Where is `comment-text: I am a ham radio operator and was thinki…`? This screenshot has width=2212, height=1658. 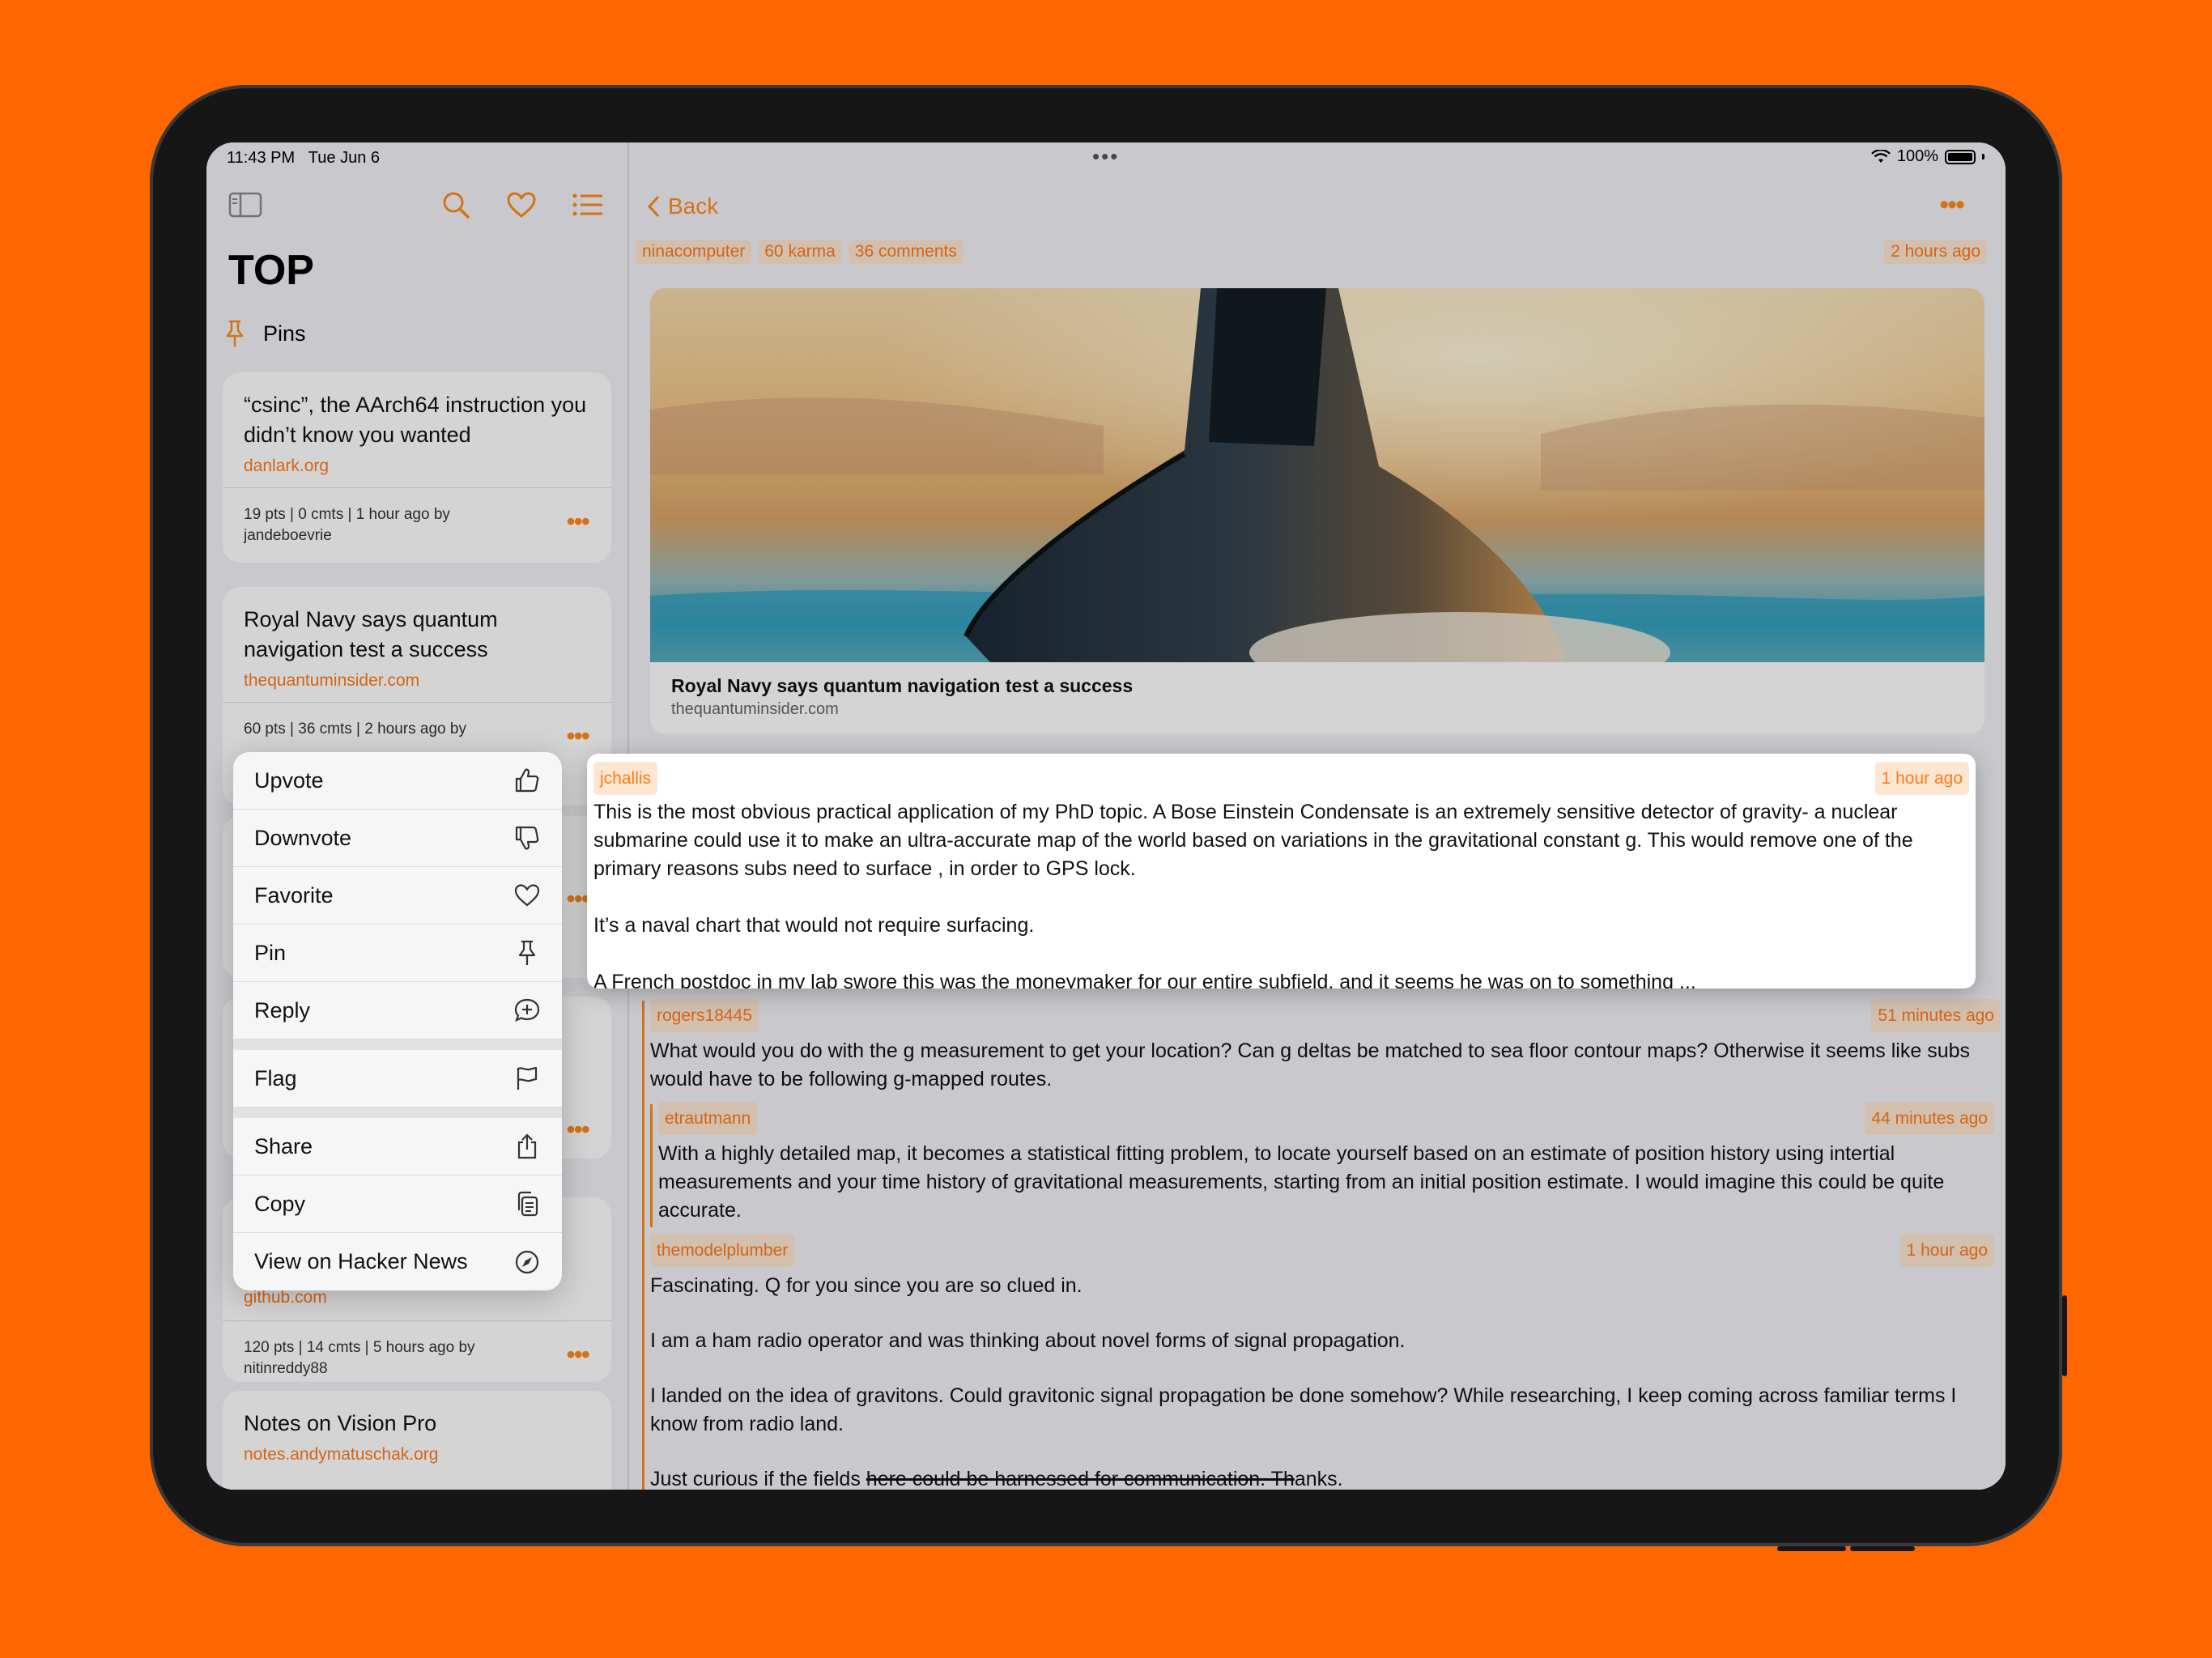
comment-text: I am a ham radio operator and was thinki… is located at coordinates (1028, 1340).